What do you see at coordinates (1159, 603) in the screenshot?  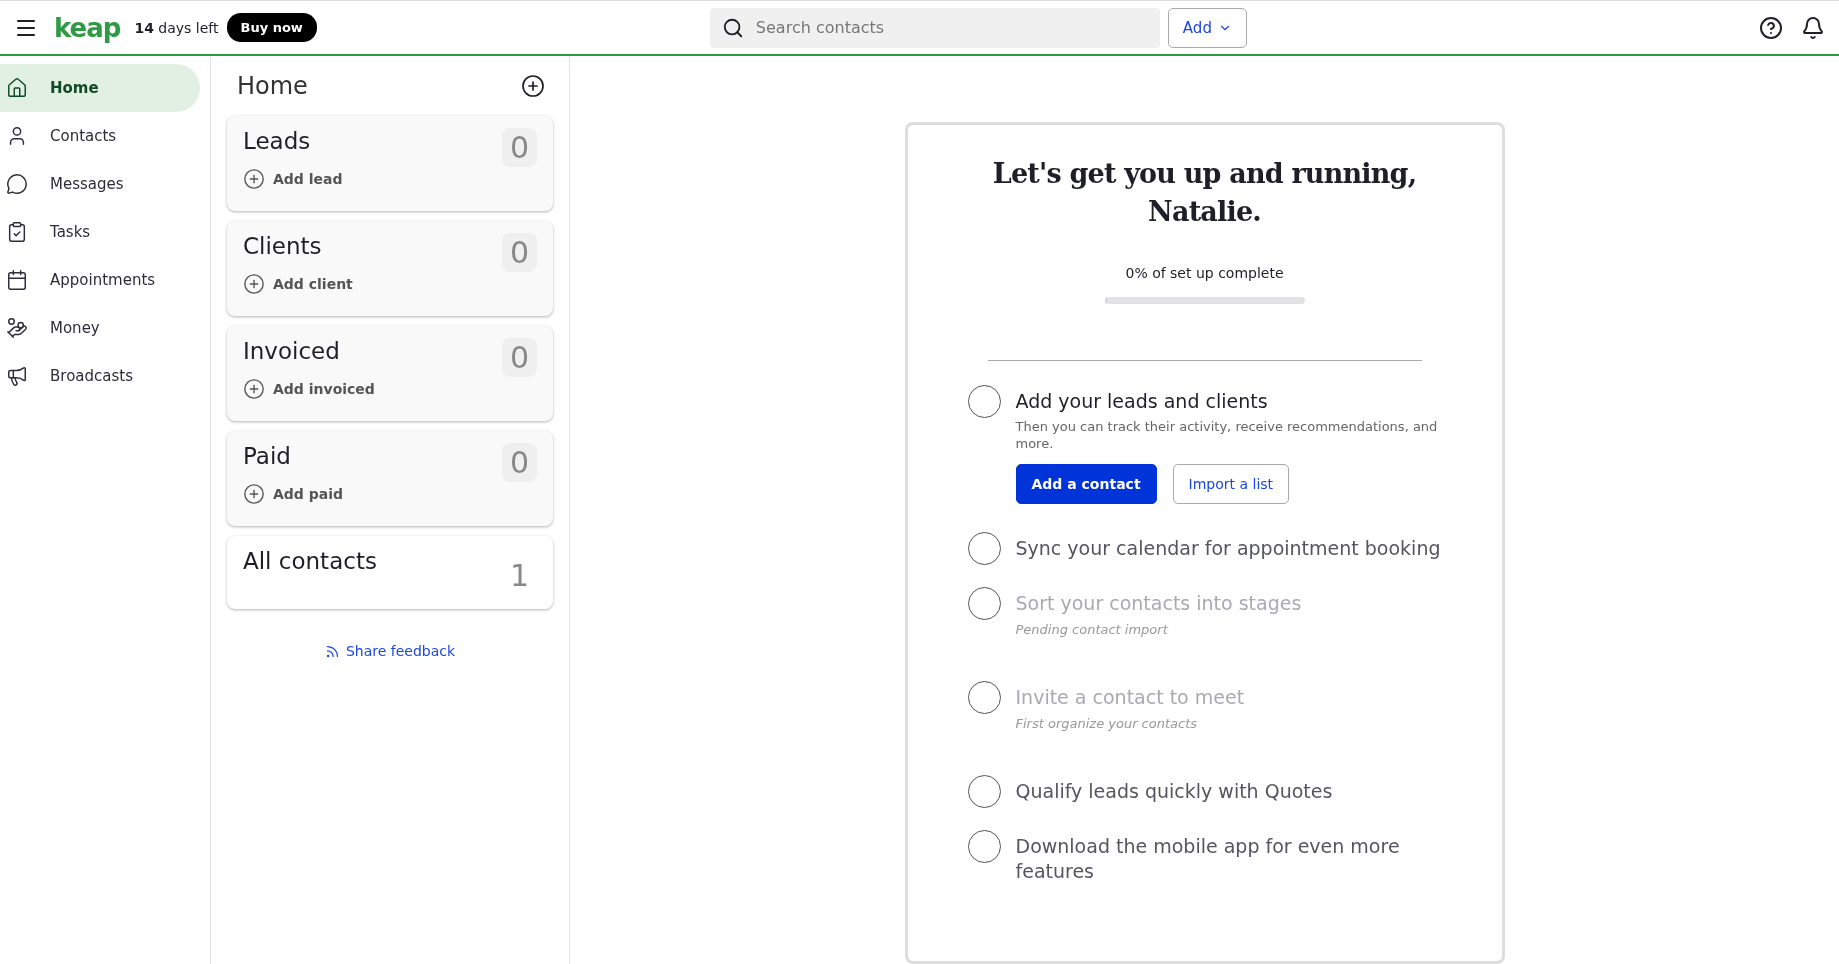 I see `task-title: Sort your contacts into stages` at bounding box center [1159, 603].